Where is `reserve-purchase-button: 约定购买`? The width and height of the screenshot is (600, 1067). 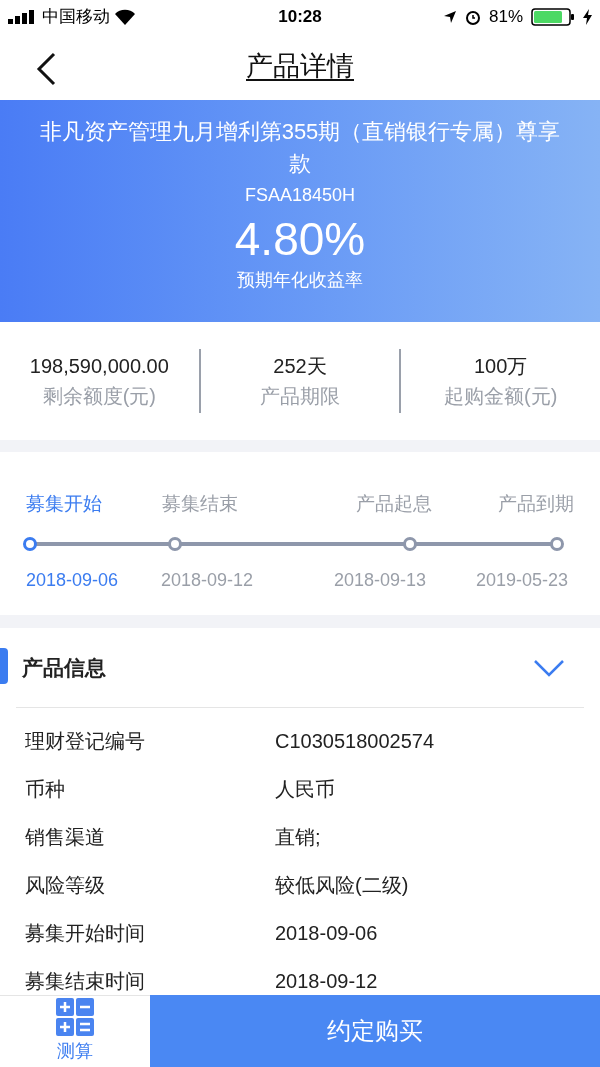
reserve-purchase-button: 约定购买 is located at coordinates (375, 1031).